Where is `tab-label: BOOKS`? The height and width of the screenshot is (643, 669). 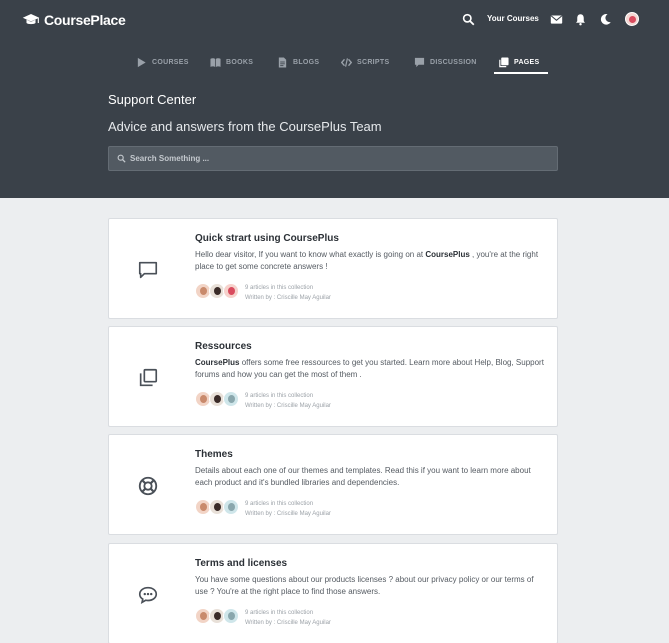 tab-label: BOOKS is located at coordinates (240, 62).